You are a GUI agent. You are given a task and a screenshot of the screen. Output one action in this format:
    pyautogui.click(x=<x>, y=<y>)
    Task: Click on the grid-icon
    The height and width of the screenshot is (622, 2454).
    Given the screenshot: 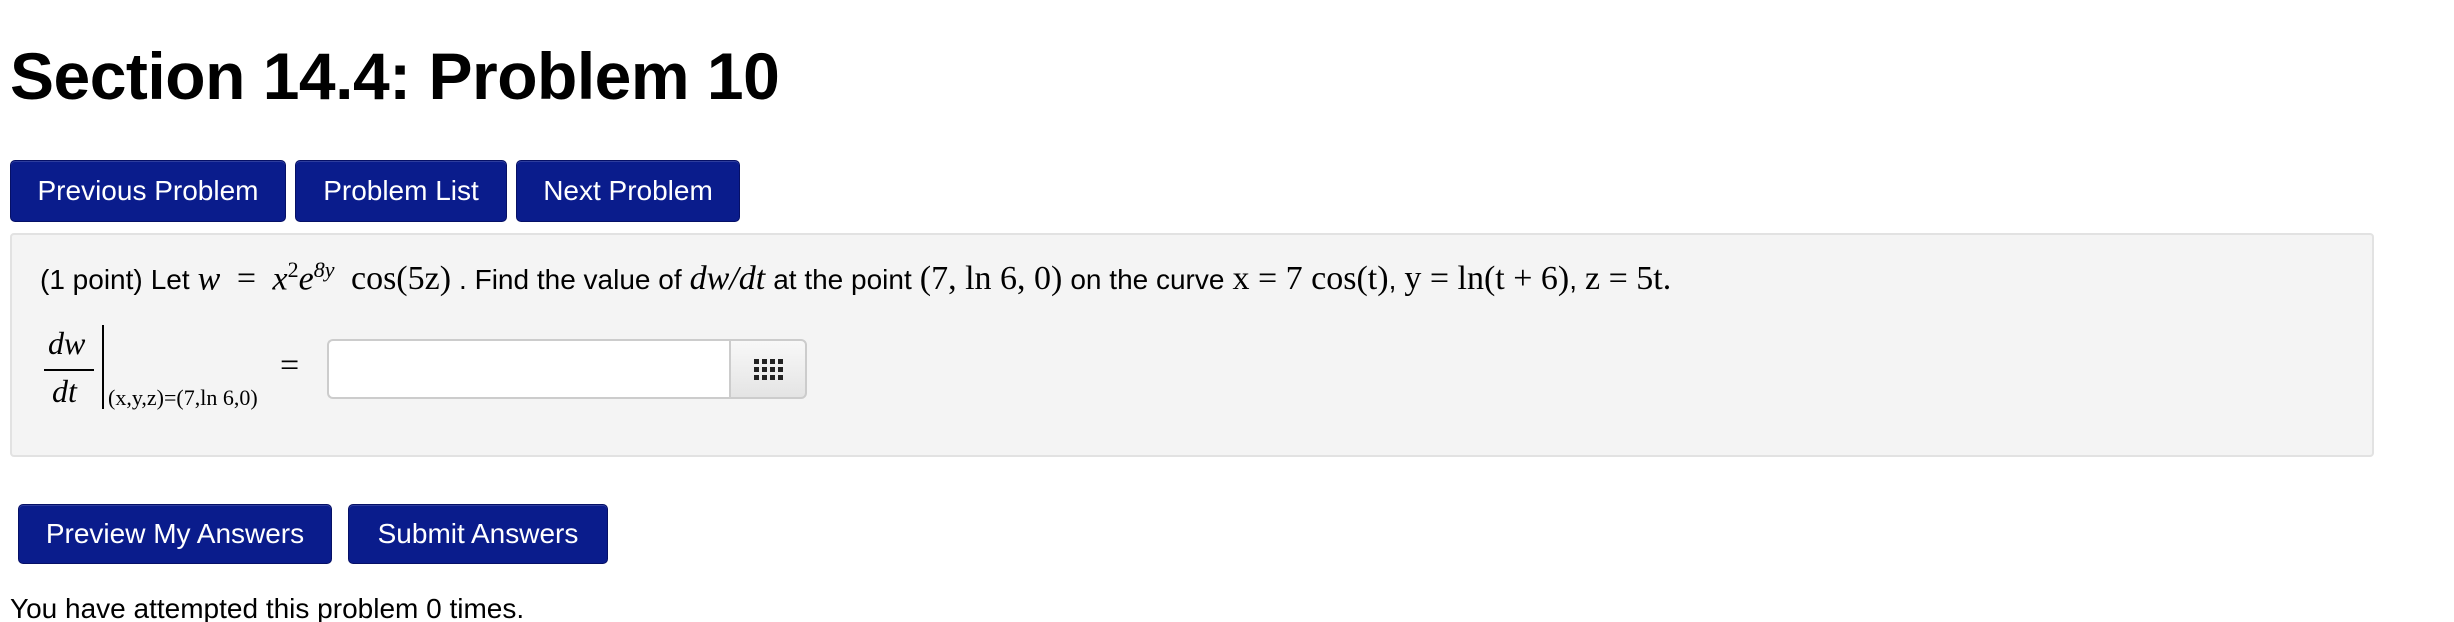 What is the action you would take?
    pyautogui.click(x=768, y=369)
    